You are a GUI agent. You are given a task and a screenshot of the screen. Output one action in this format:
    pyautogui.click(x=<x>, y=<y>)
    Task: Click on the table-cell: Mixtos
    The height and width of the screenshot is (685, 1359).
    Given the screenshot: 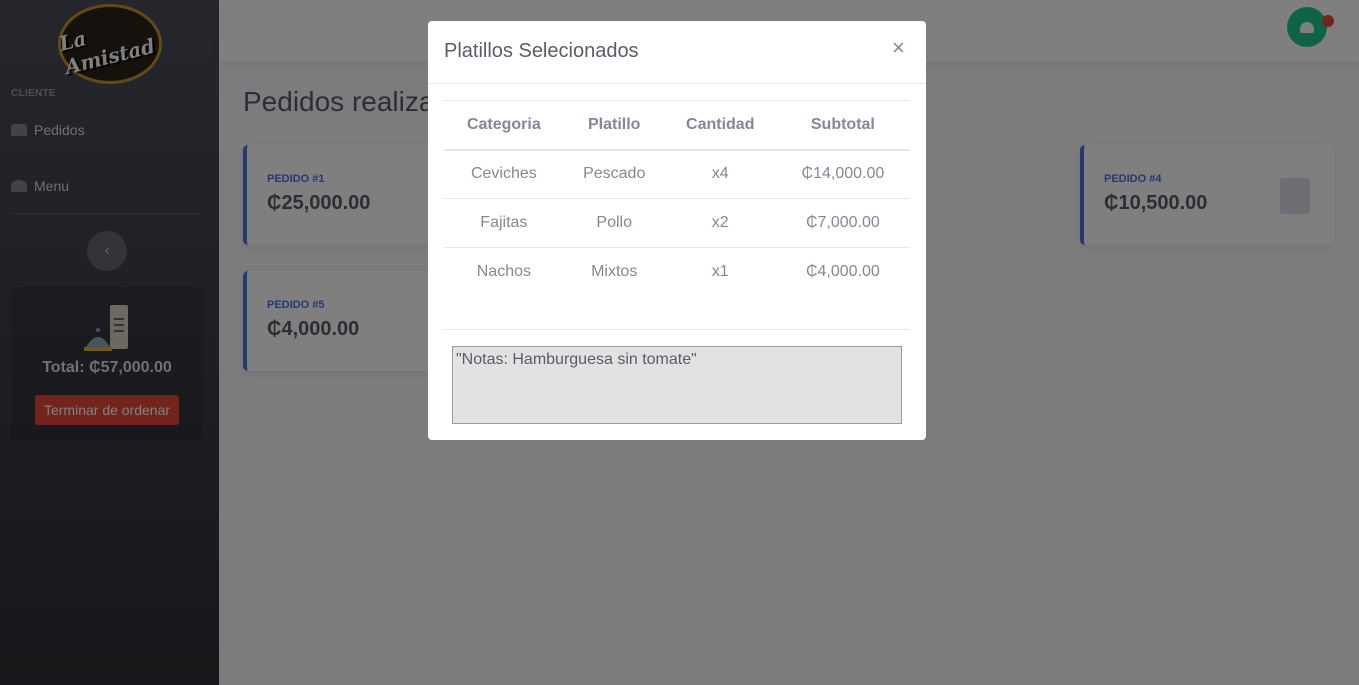 What is the action you would take?
    pyautogui.click(x=614, y=272)
    